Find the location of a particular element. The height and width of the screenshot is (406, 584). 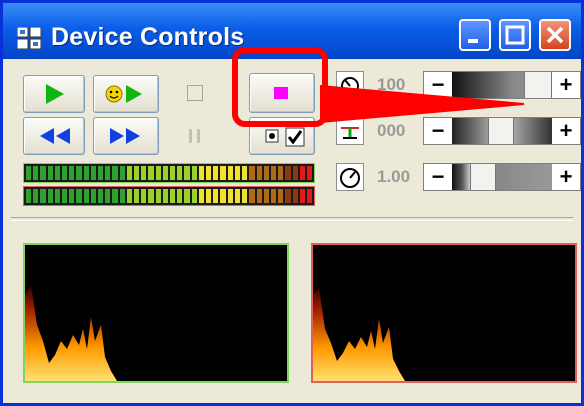

highlight-box is located at coordinates (280, 87).